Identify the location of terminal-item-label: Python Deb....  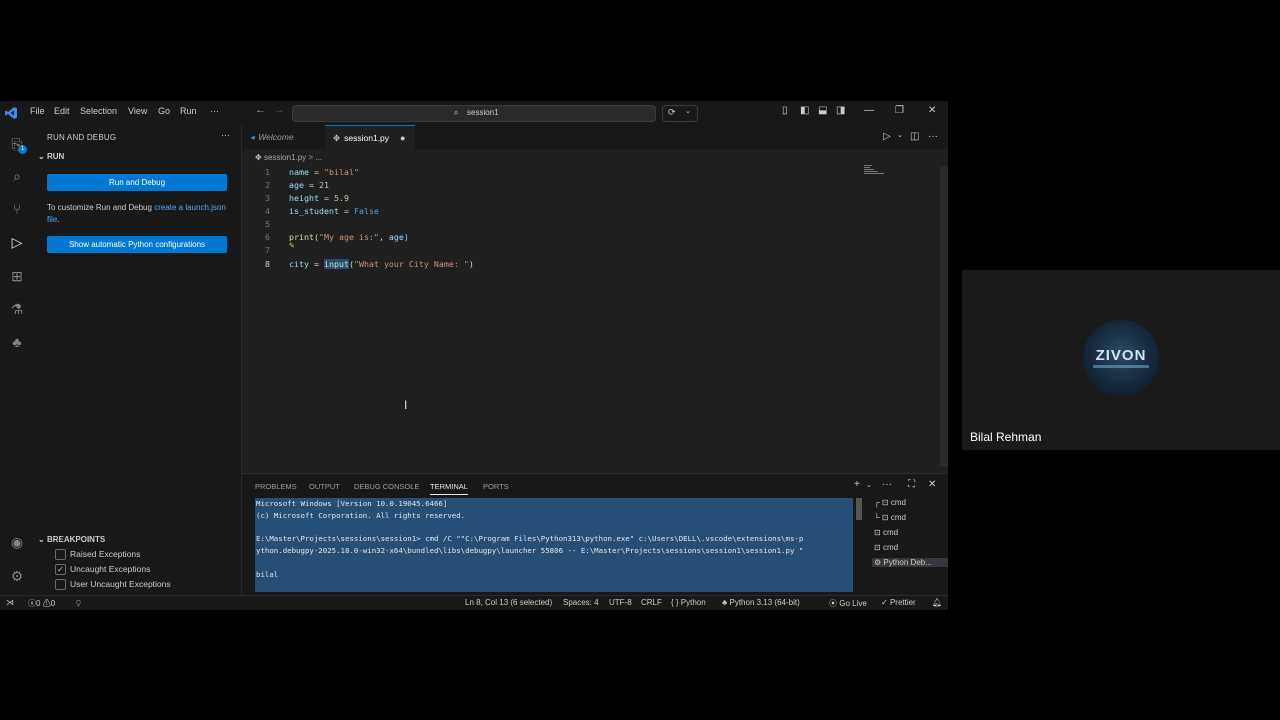
(907, 562).